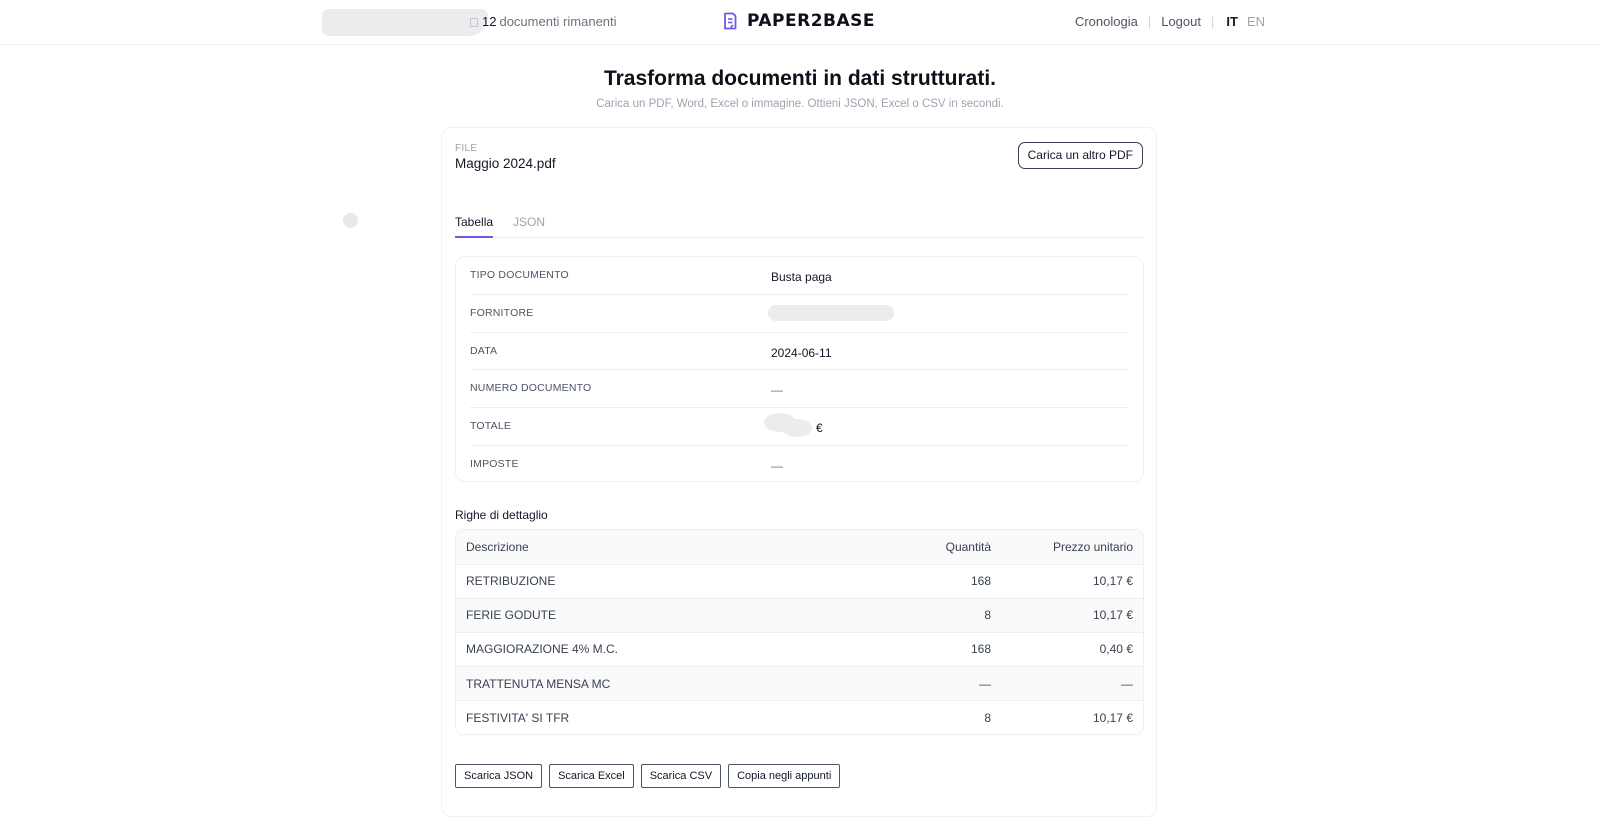 The image size is (1600, 818). What do you see at coordinates (676, 684) in the screenshot?
I see `cell-description: TRATTENUTA MENSA MC` at bounding box center [676, 684].